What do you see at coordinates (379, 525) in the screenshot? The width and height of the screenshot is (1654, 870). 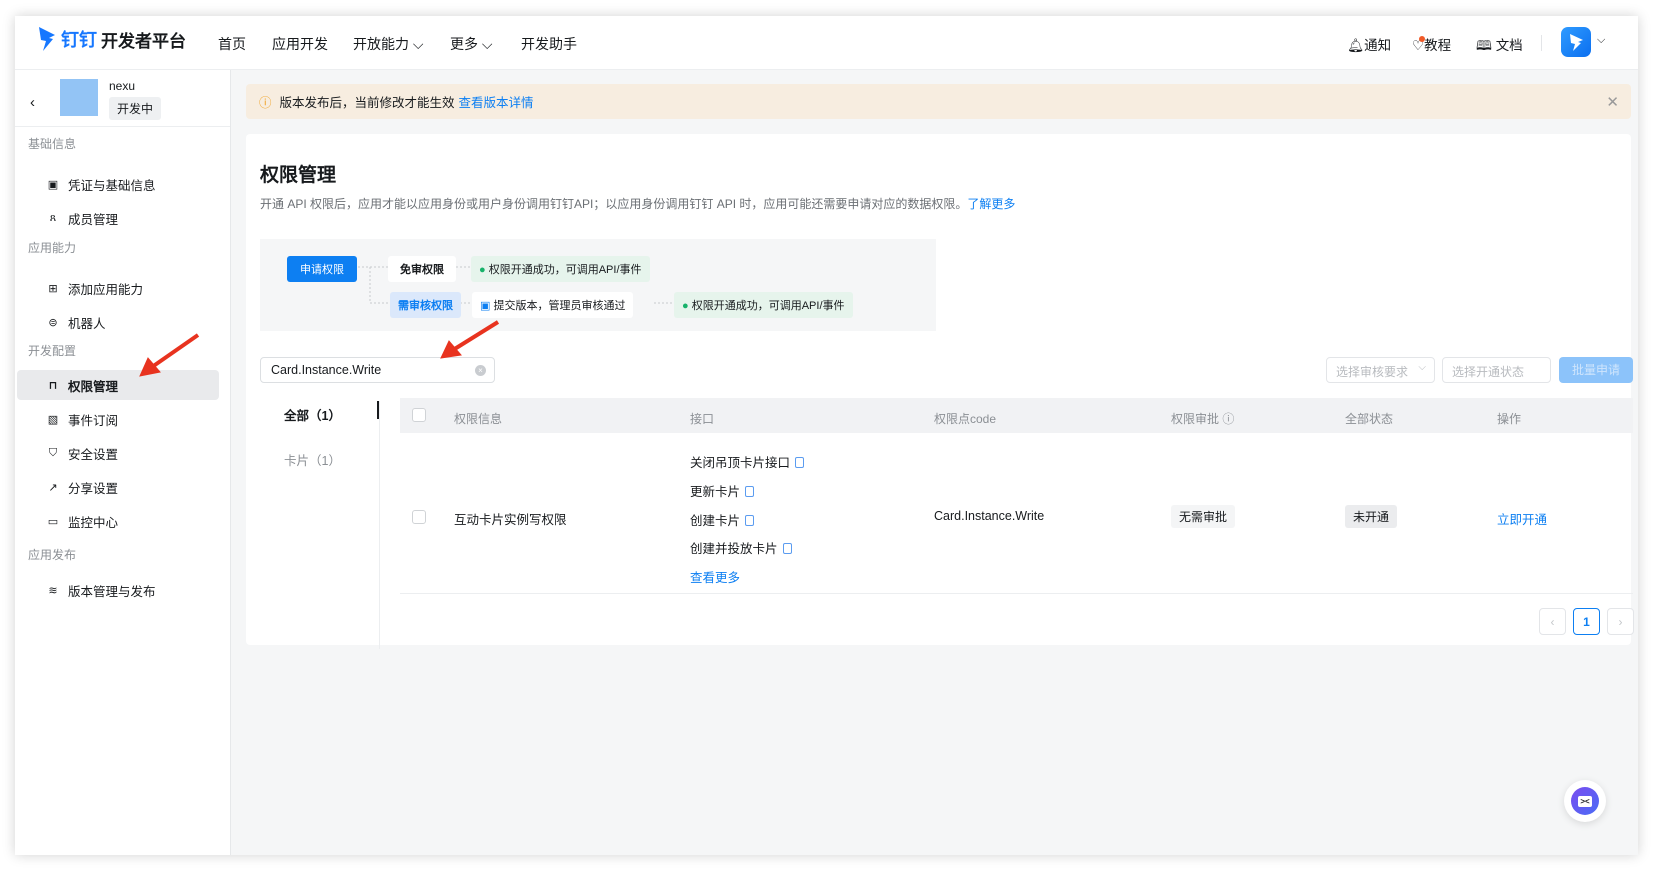 I see `tab-divider` at bounding box center [379, 525].